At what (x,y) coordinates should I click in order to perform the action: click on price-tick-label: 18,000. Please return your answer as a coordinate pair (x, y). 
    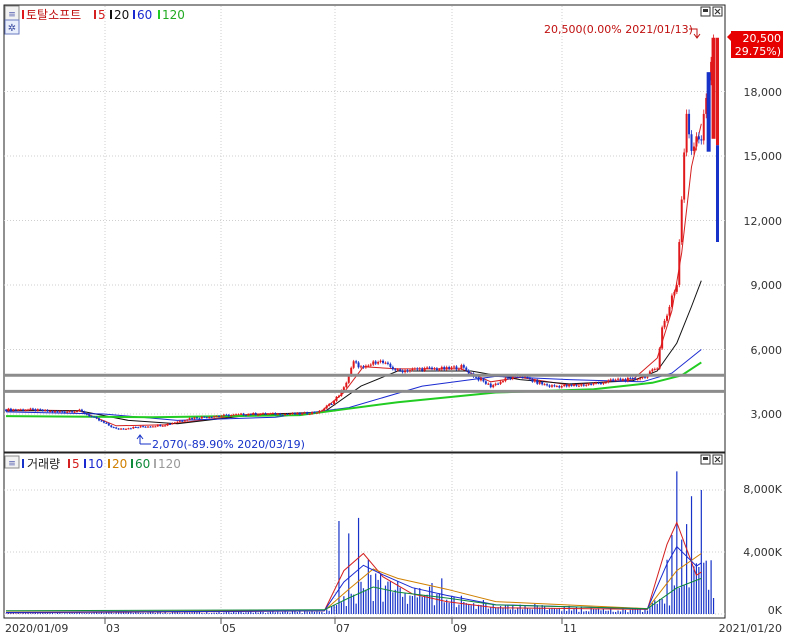
    Looking at the image, I should click on (763, 92).